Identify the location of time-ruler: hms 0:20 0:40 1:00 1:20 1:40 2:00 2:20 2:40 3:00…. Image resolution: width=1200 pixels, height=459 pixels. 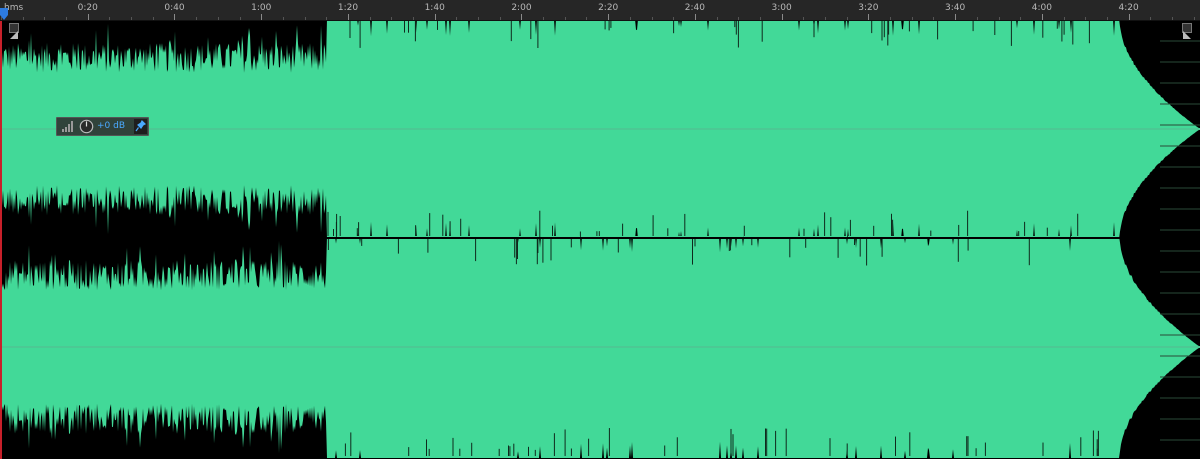
(600, 10).